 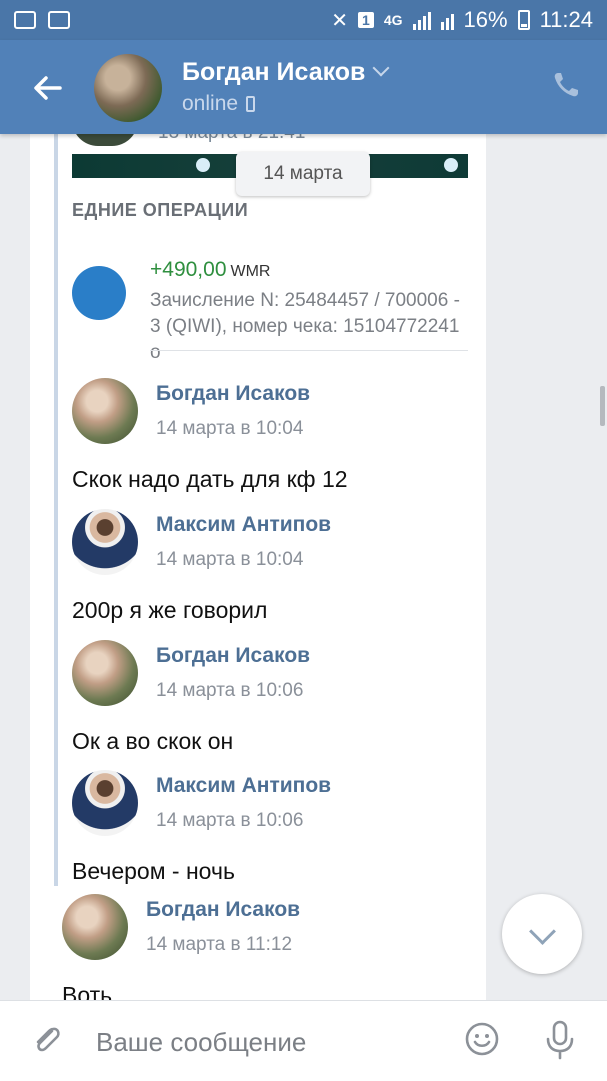 I want to click on message-text: Скок надо дать для кф 12, so click(x=210, y=479).